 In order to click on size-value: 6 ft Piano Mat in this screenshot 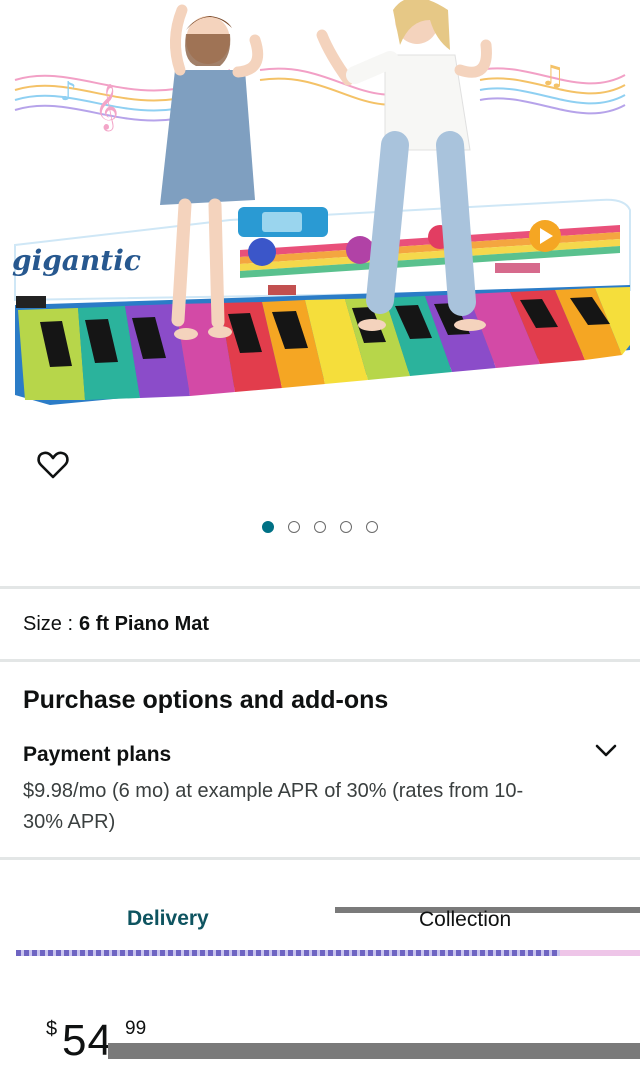, I will do `click(144, 624)`.